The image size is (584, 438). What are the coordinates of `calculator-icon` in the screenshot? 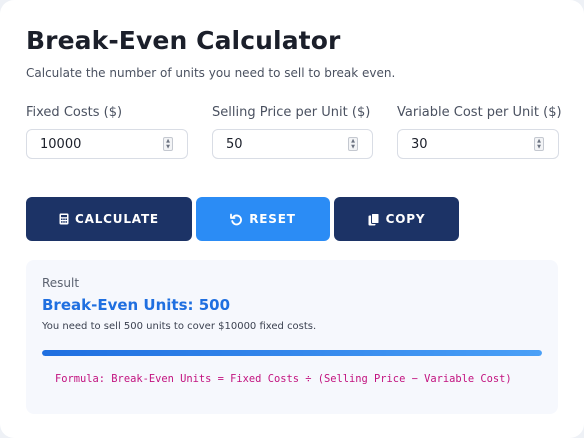 It's located at (64, 219).